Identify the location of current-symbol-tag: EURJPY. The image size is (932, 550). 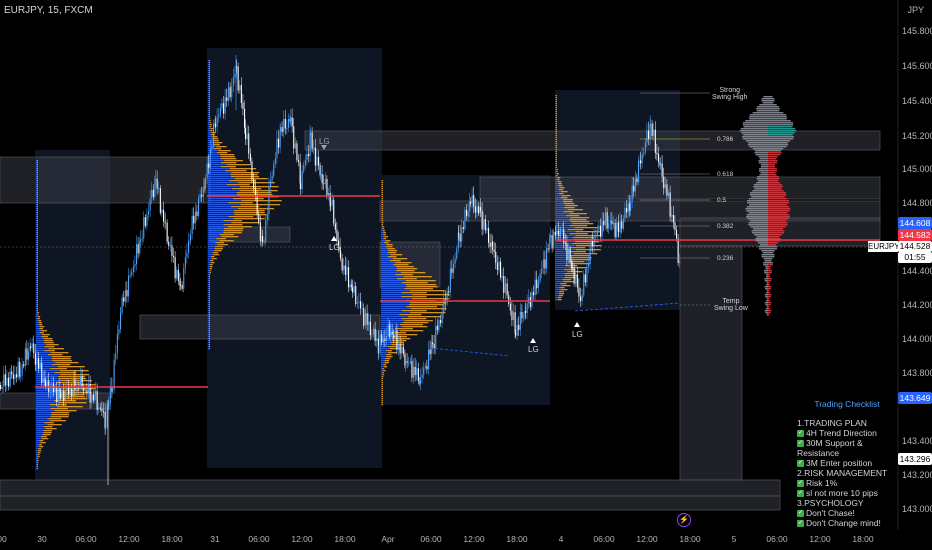
(884, 246).